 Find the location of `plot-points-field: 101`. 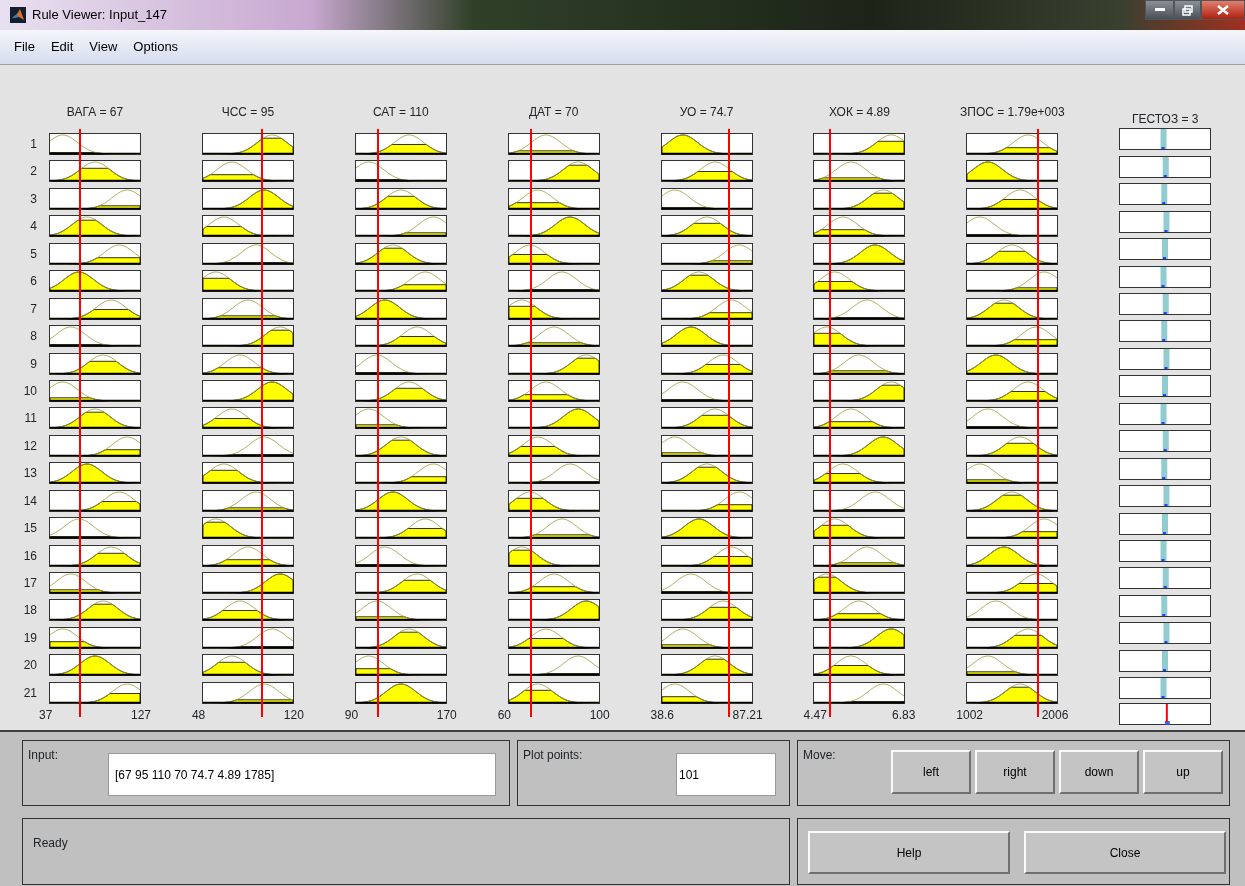

plot-points-field: 101 is located at coordinates (726, 774).